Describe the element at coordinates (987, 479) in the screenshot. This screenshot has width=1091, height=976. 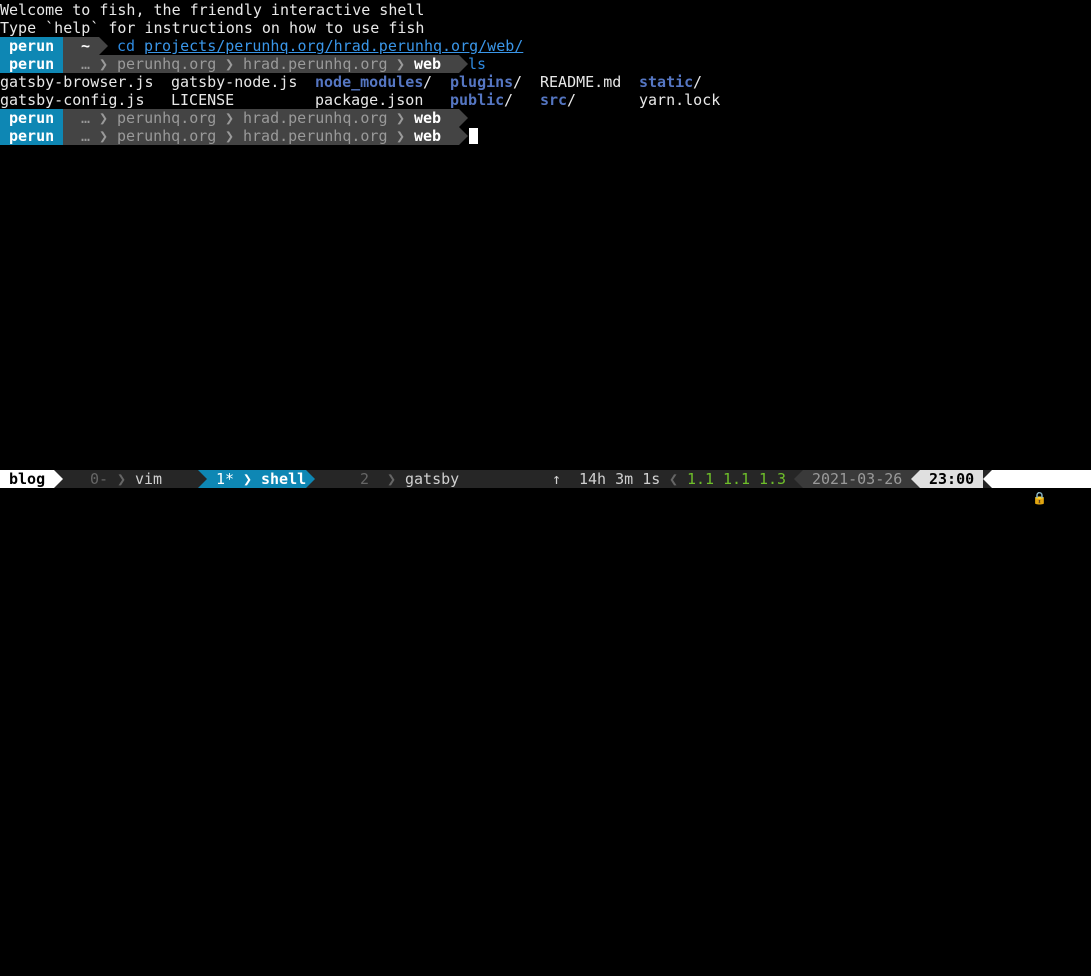
I see `host-start-arrow` at that location.